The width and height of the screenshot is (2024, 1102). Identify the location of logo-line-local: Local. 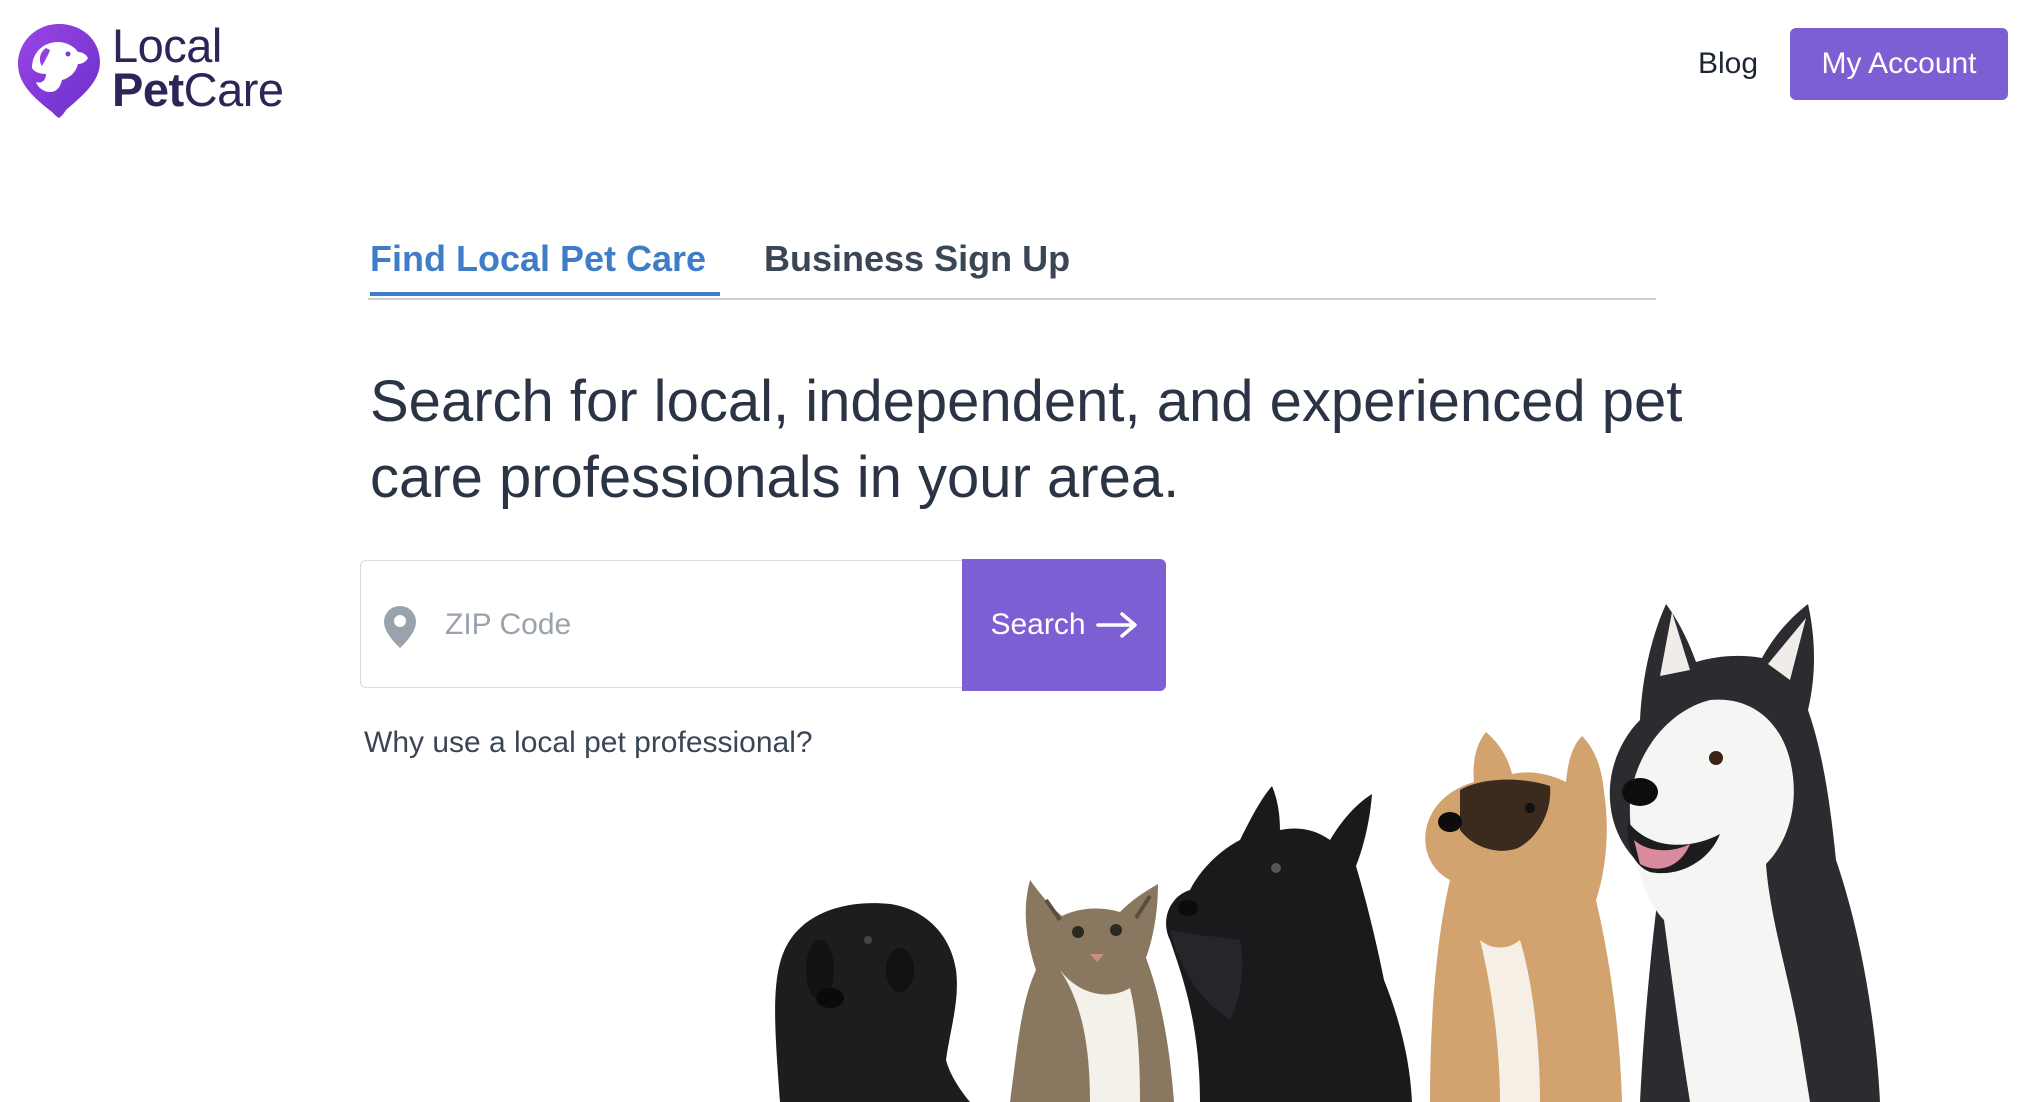
(167, 45).